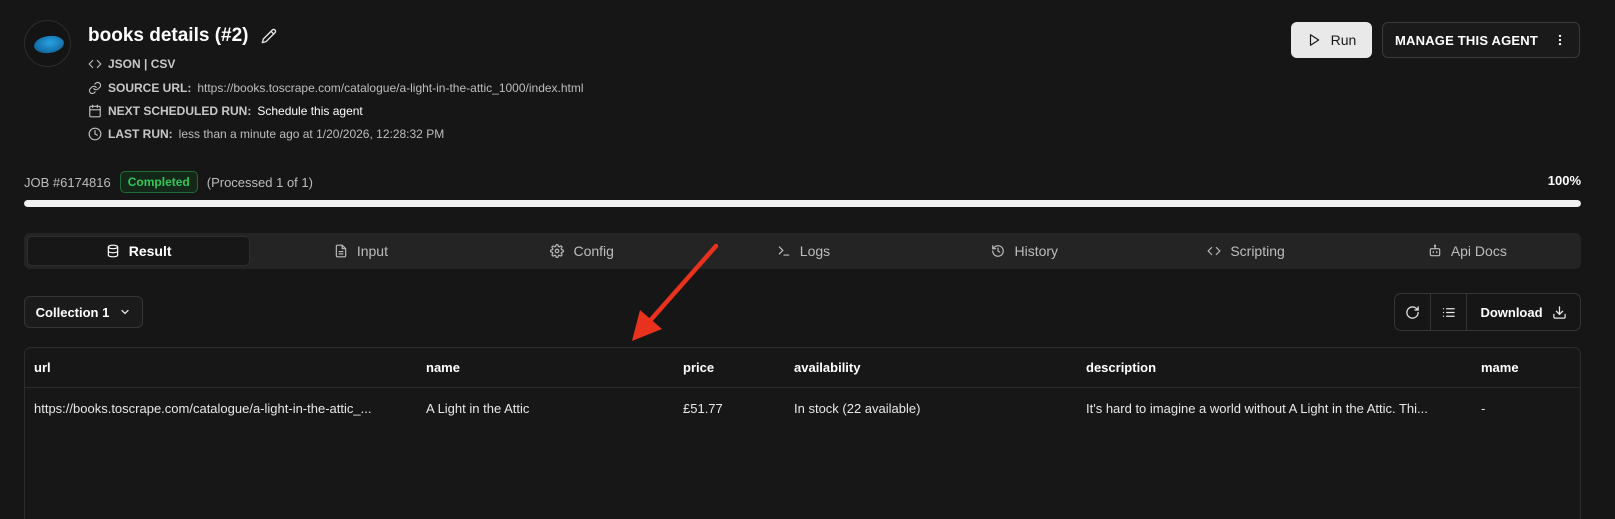  I want to click on tab-result: Result, so click(139, 251).